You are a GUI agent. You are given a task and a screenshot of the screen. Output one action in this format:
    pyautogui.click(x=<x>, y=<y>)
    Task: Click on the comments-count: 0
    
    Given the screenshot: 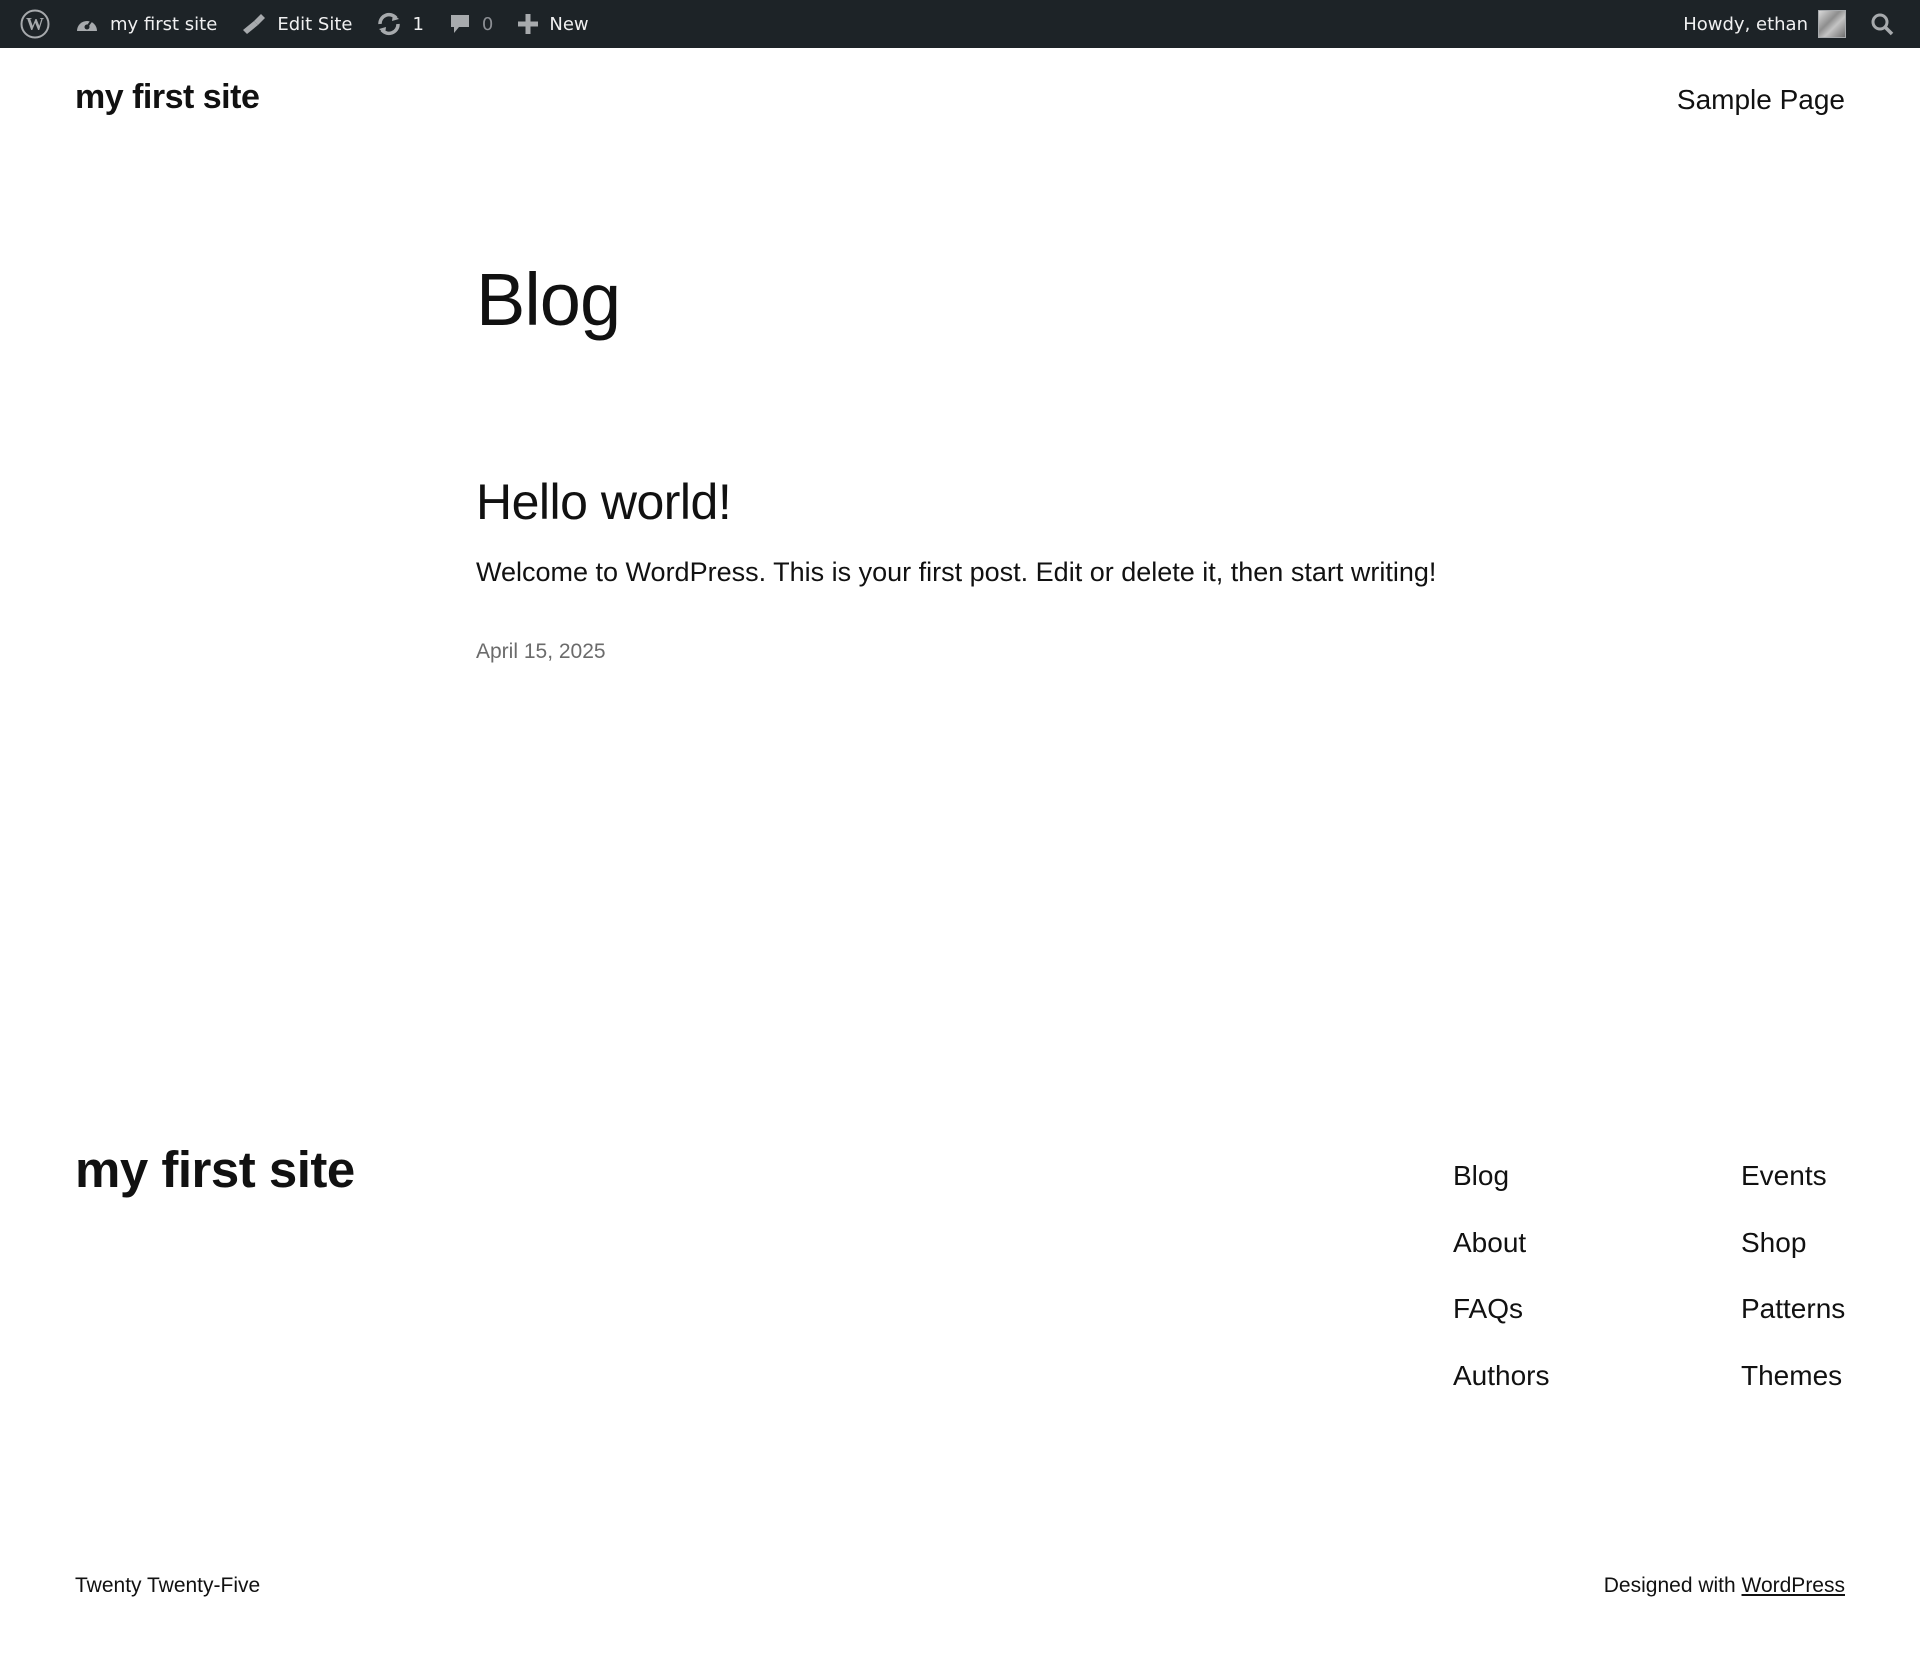 What is the action you would take?
    pyautogui.click(x=487, y=24)
    